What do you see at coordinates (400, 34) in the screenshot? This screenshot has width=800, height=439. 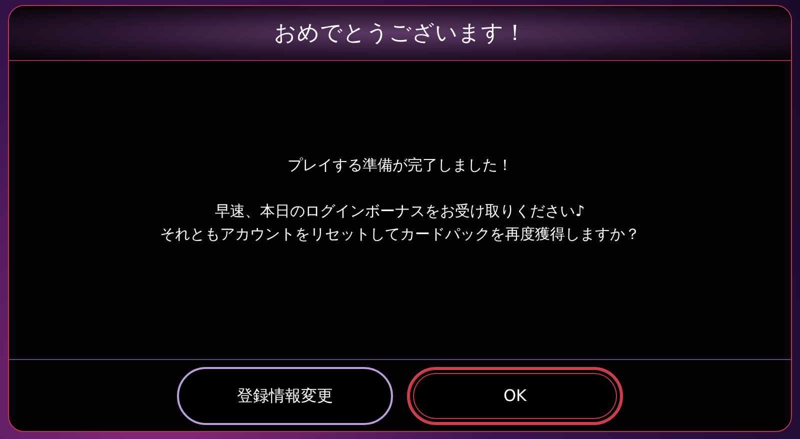 I see `dialog-title: おめでとうございます！` at bounding box center [400, 34].